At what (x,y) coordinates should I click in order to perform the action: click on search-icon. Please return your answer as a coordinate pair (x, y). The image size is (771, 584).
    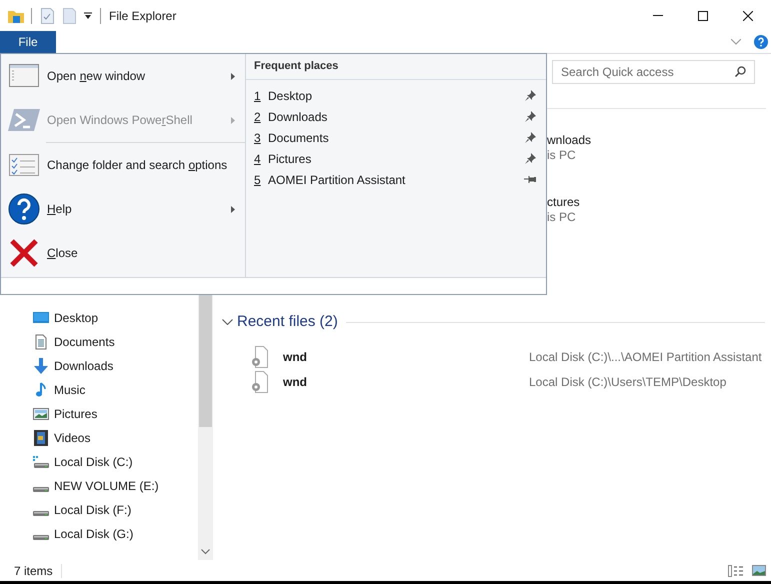
    Looking at the image, I should click on (740, 71).